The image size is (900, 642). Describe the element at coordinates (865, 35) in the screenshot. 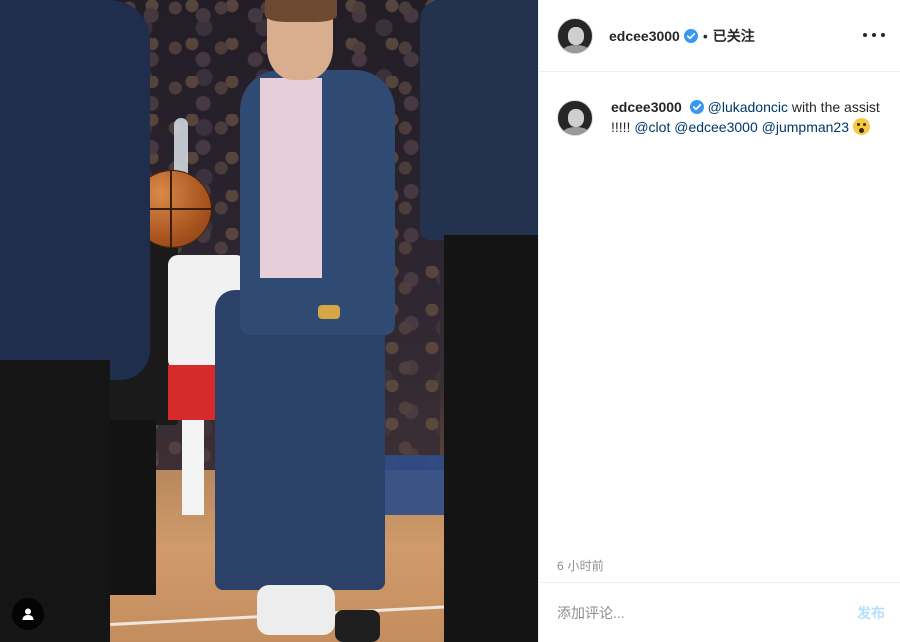

I see `more-options-icon` at that location.